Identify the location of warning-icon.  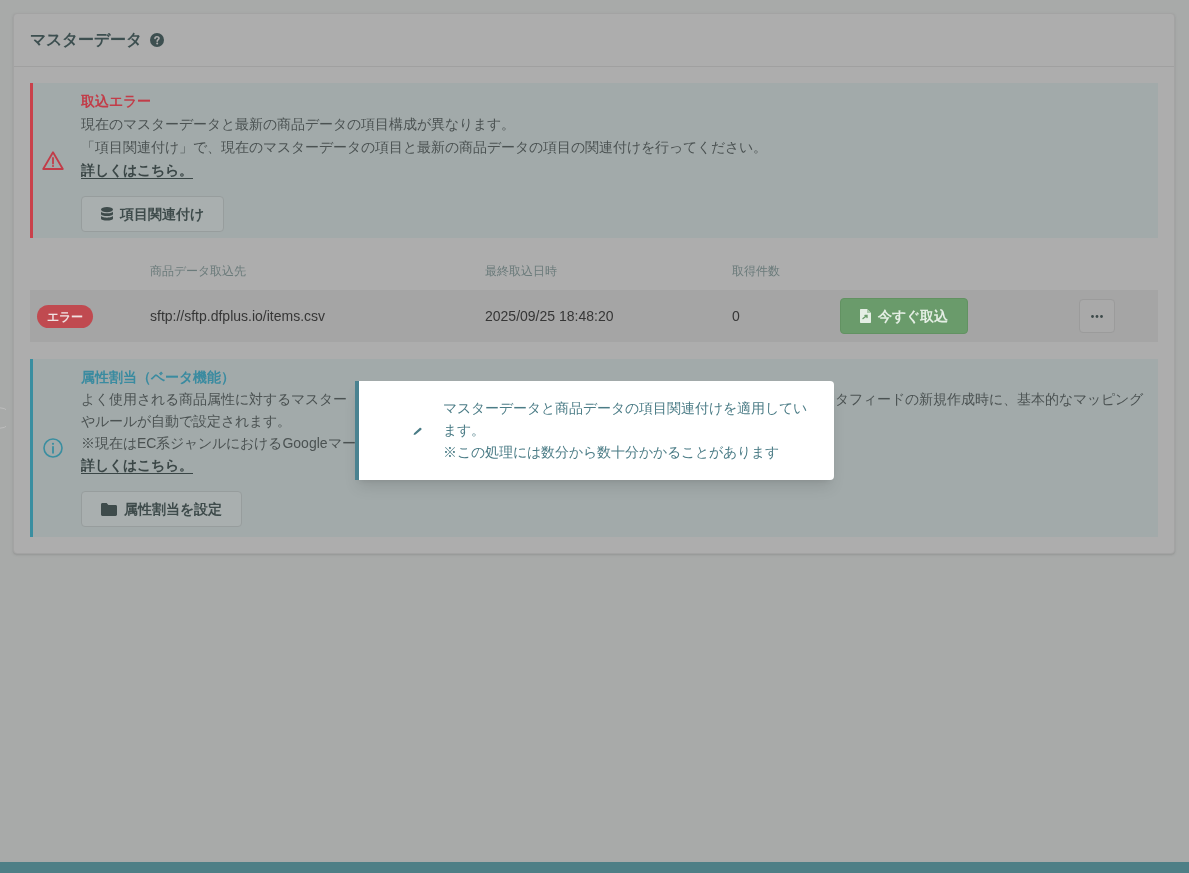
(53, 160).